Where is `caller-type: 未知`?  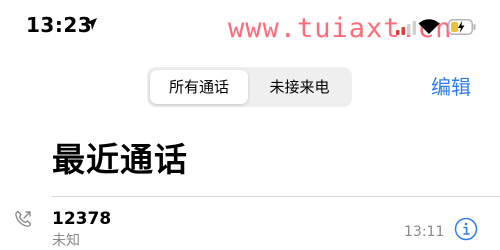 caller-type: 未知 is located at coordinates (66, 241).